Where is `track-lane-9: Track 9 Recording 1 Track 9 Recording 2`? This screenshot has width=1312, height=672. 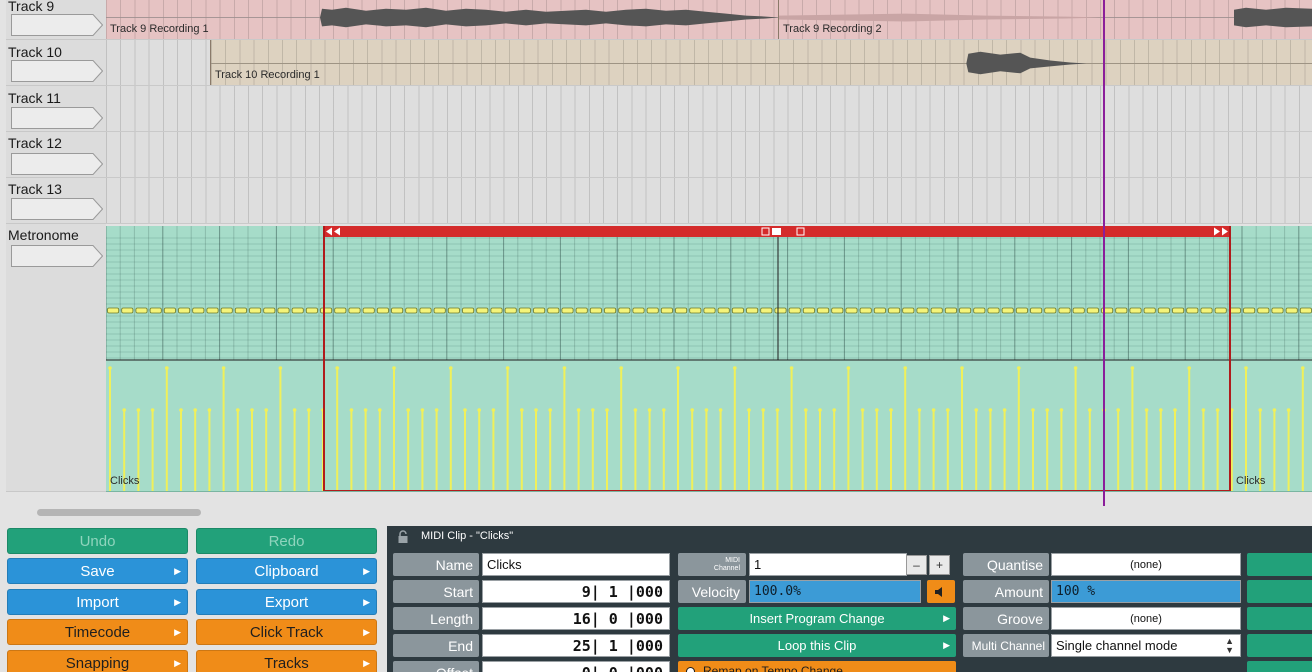 track-lane-9: Track 9 Recording 1 Track 9 Recording 2 is located at coordinates (709, 20).